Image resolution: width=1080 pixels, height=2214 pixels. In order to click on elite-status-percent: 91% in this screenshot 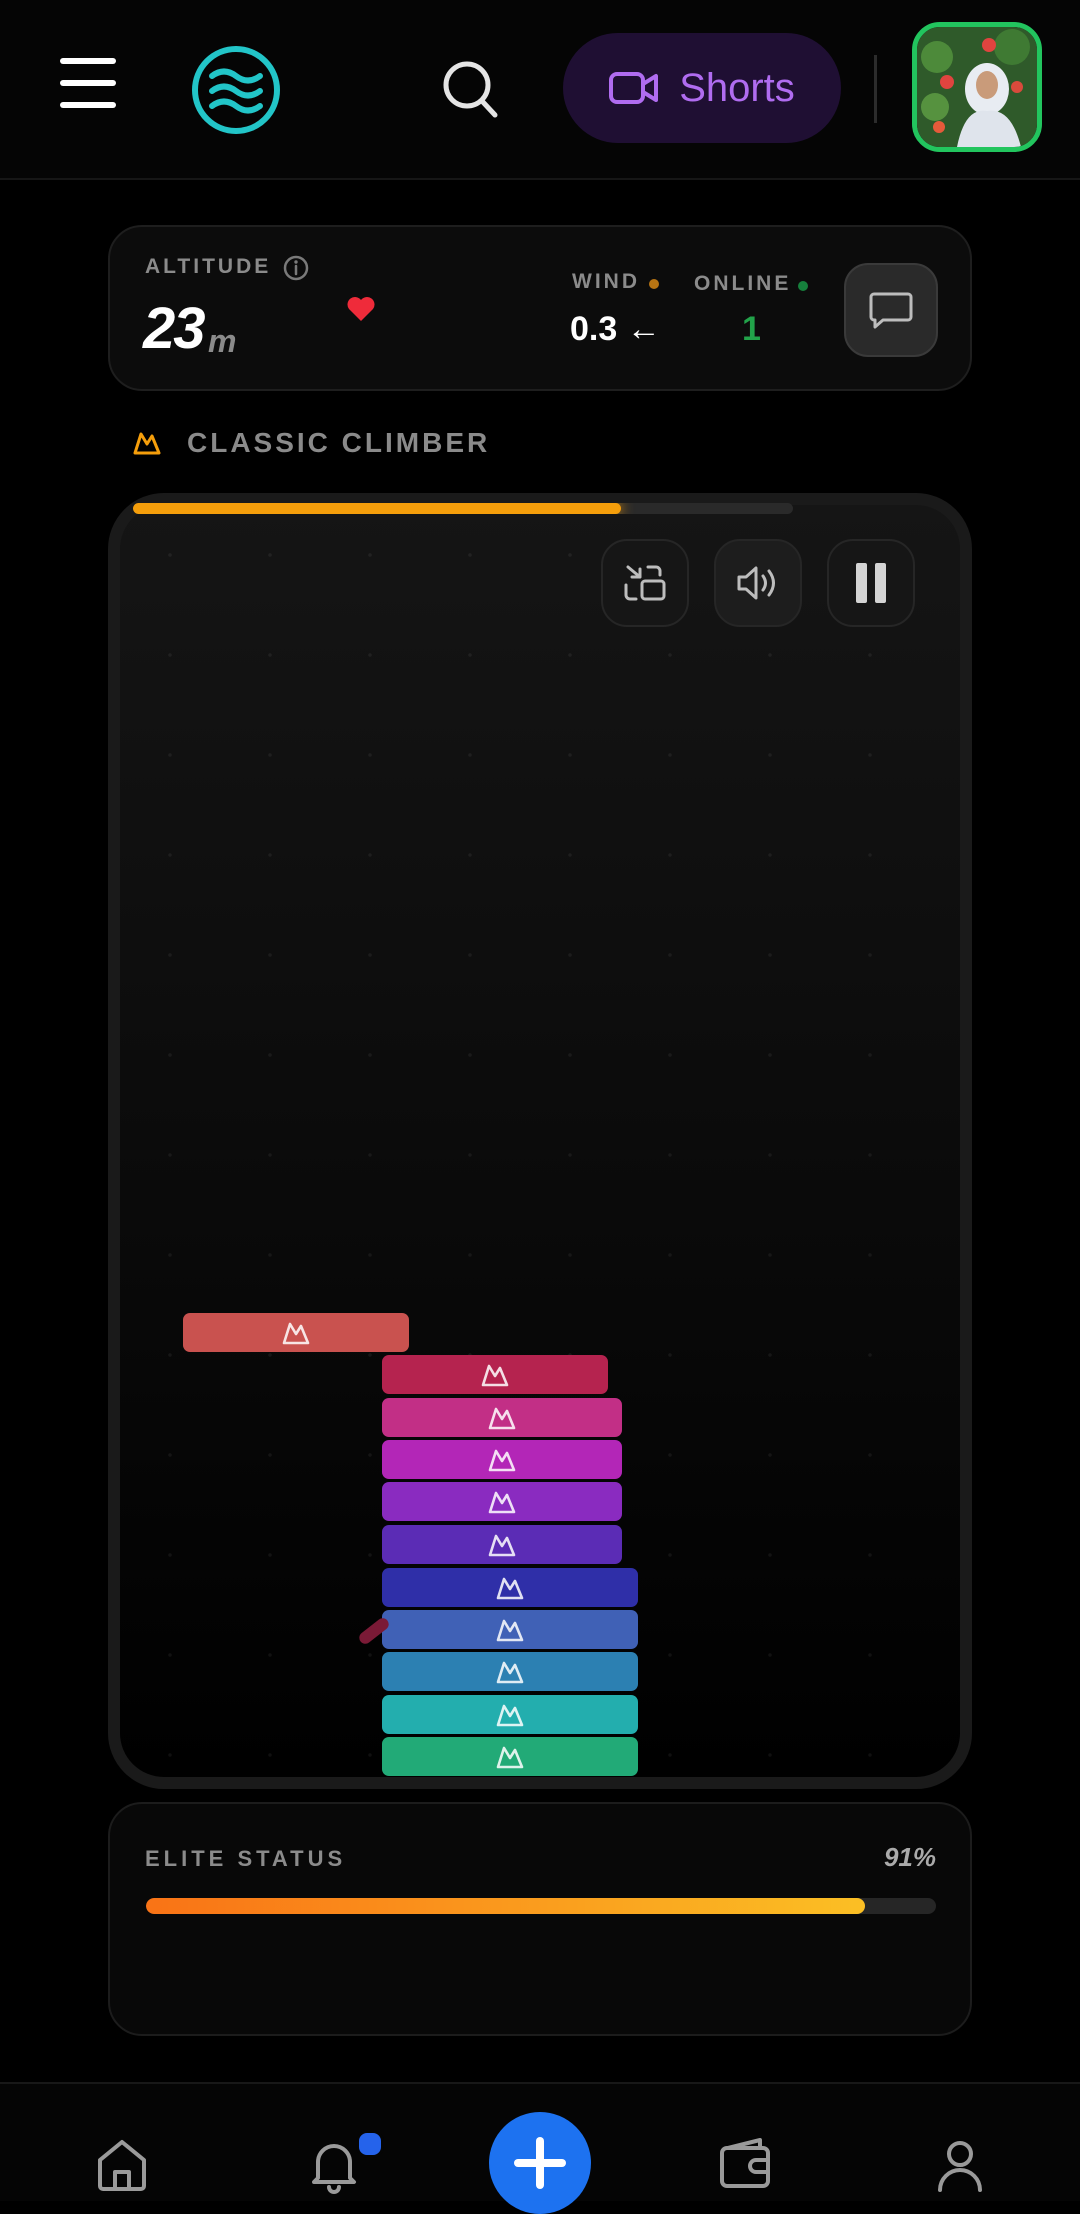, I will do `click(909, 1857)`.